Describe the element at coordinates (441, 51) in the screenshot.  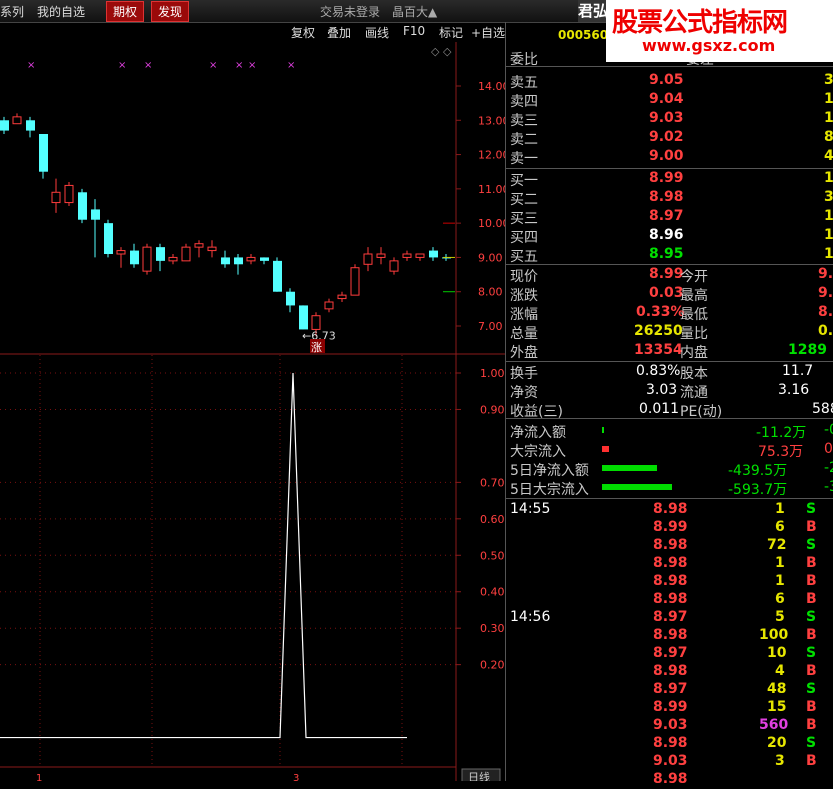
I see `diamond-icon: ◇ ◇` at that location.